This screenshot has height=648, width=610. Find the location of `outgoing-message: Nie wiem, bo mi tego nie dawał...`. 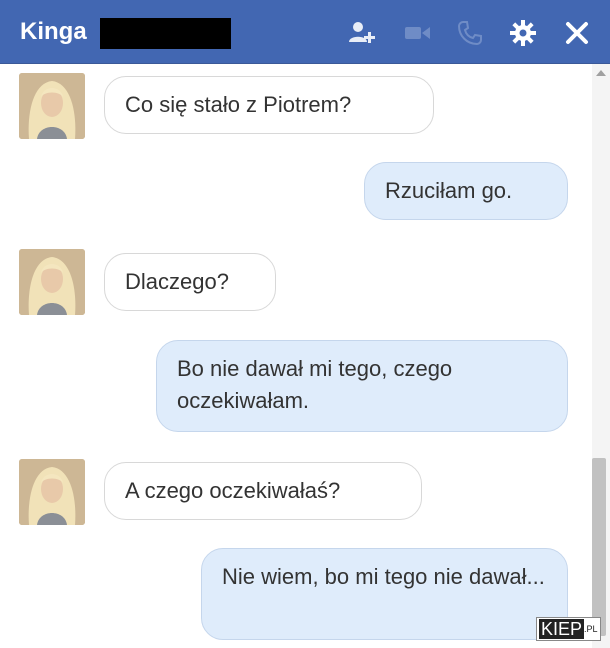

outgoing-message: Nie wiem, bo mi tego nie dawał... is located at coordinates (384, 594).